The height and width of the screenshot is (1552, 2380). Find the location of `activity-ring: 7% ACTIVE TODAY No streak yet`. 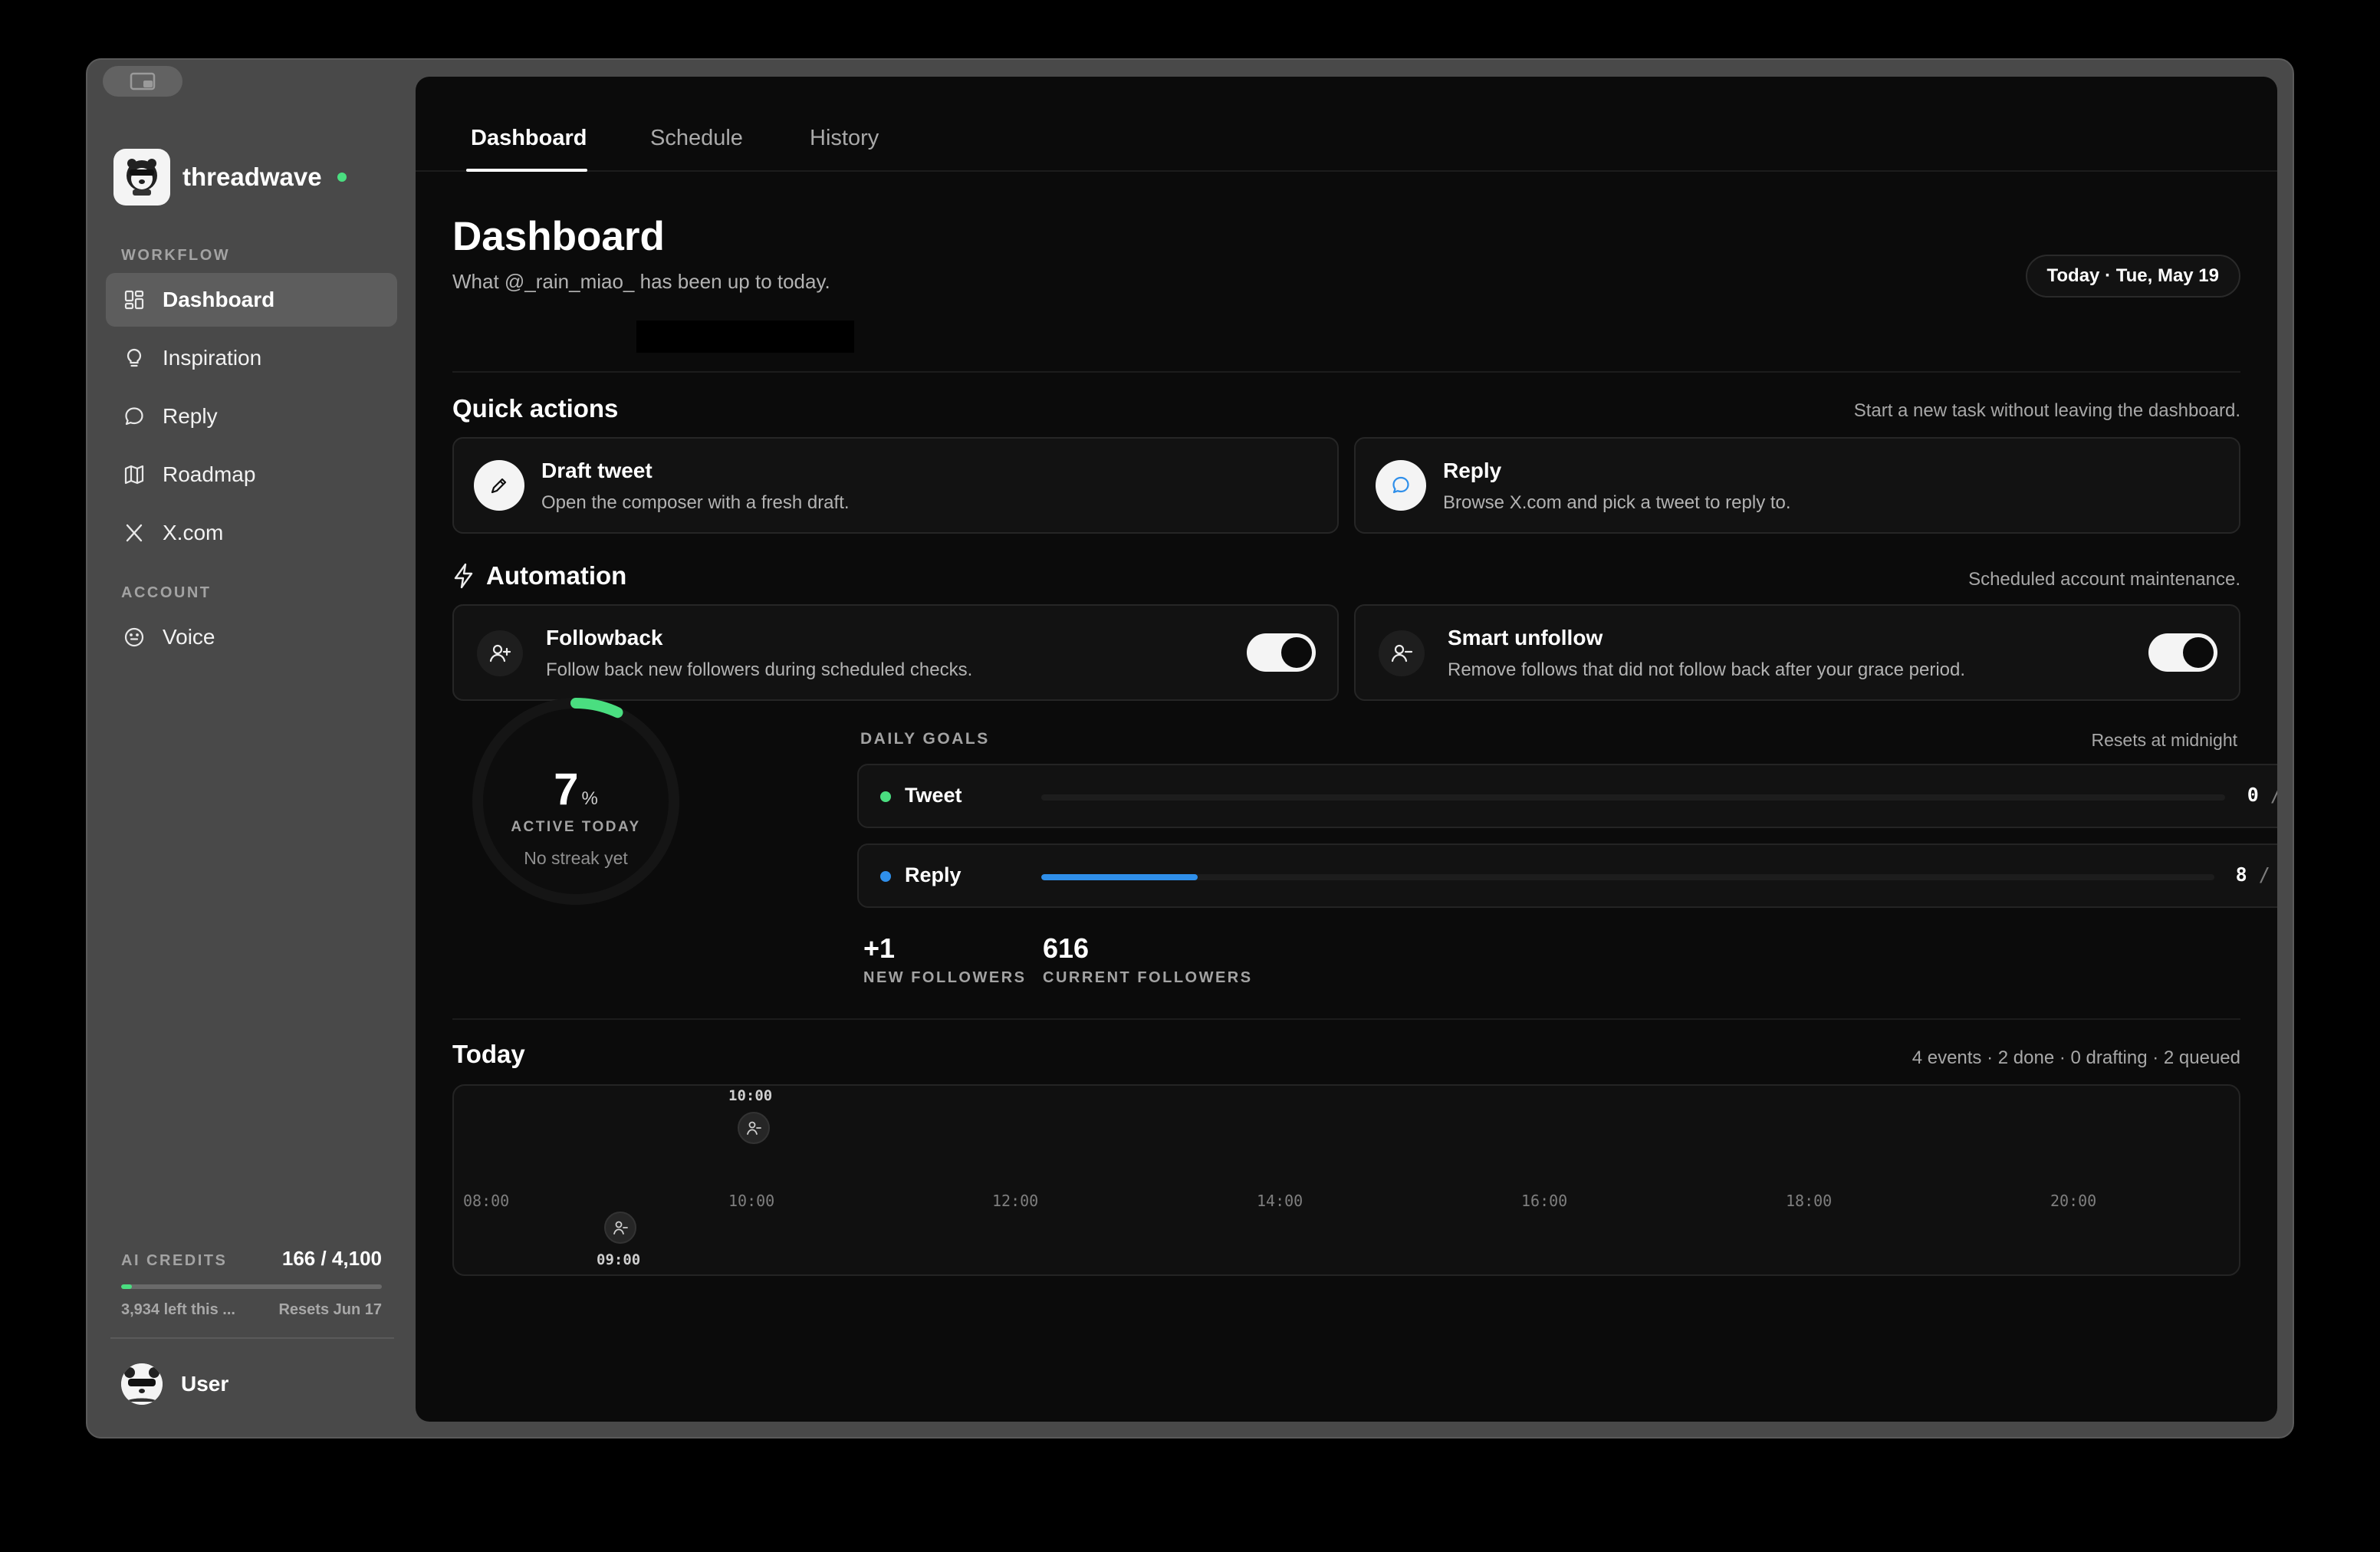

activity-ring: 7% ACTIVE TODAY No streak yet is located at coordinates (576, 801).